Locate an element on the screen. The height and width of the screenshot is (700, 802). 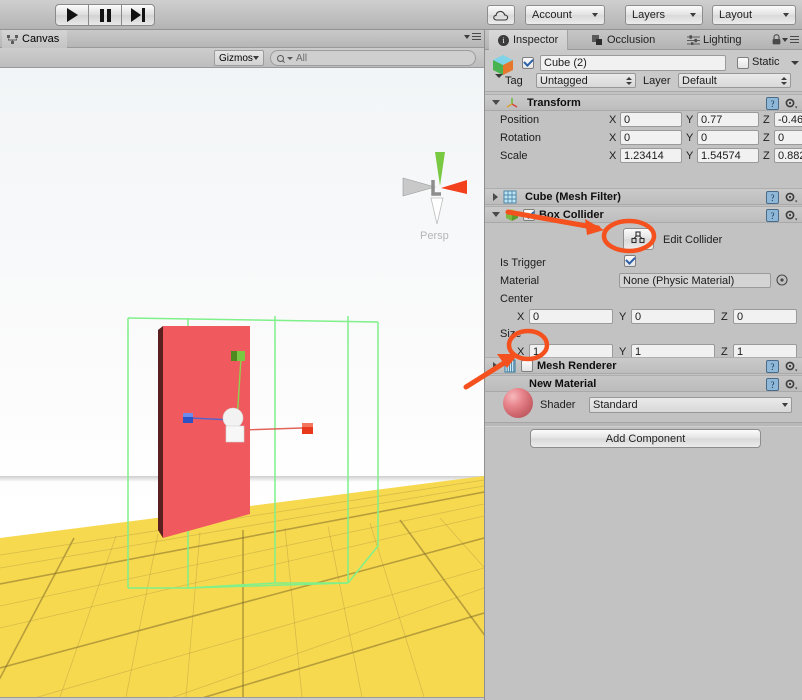
game-object-name-input: Cube (2) is located at coordinates (633, 63).